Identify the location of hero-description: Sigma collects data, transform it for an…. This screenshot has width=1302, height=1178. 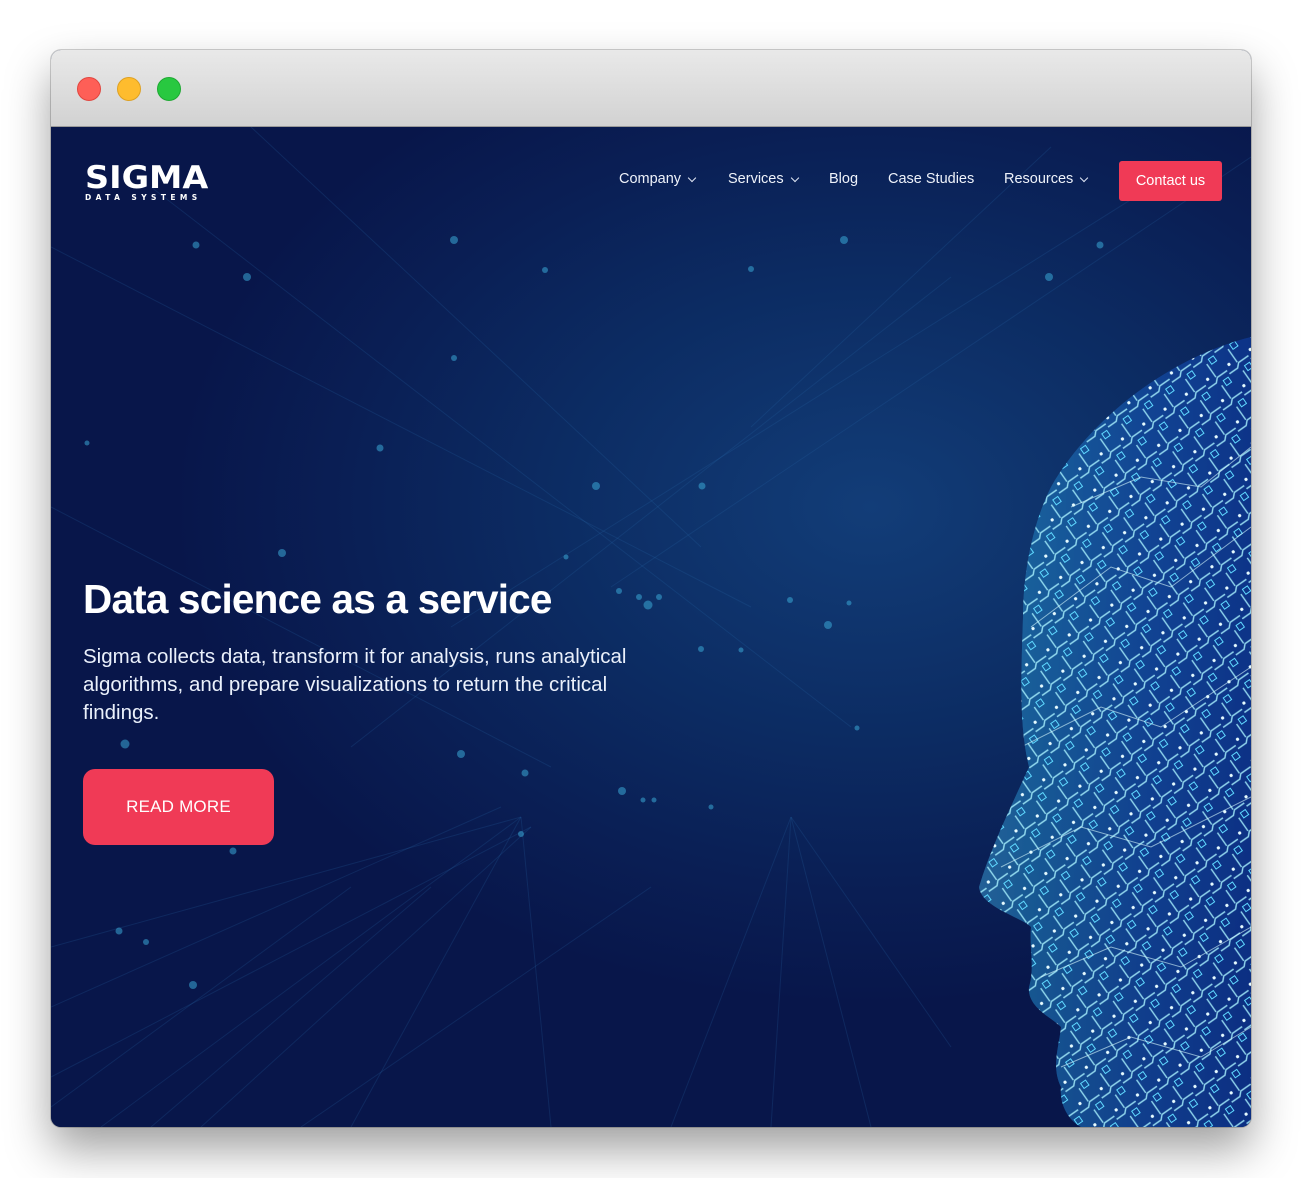
(355, 684).